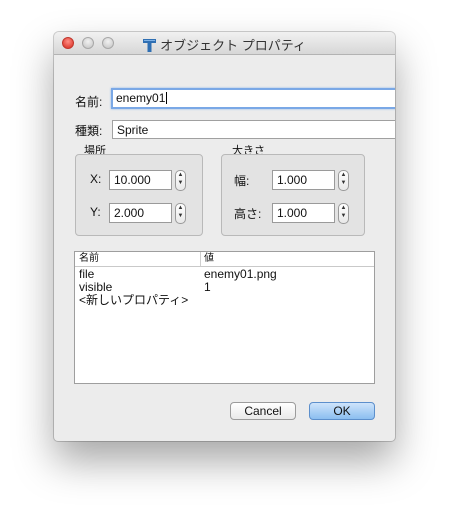 This screenshot has width=450, height=518. What do you see at coordinates (141, 98) in the screenshot?
I see `name-input-value: enemy01` at bounding box center [141, 98].